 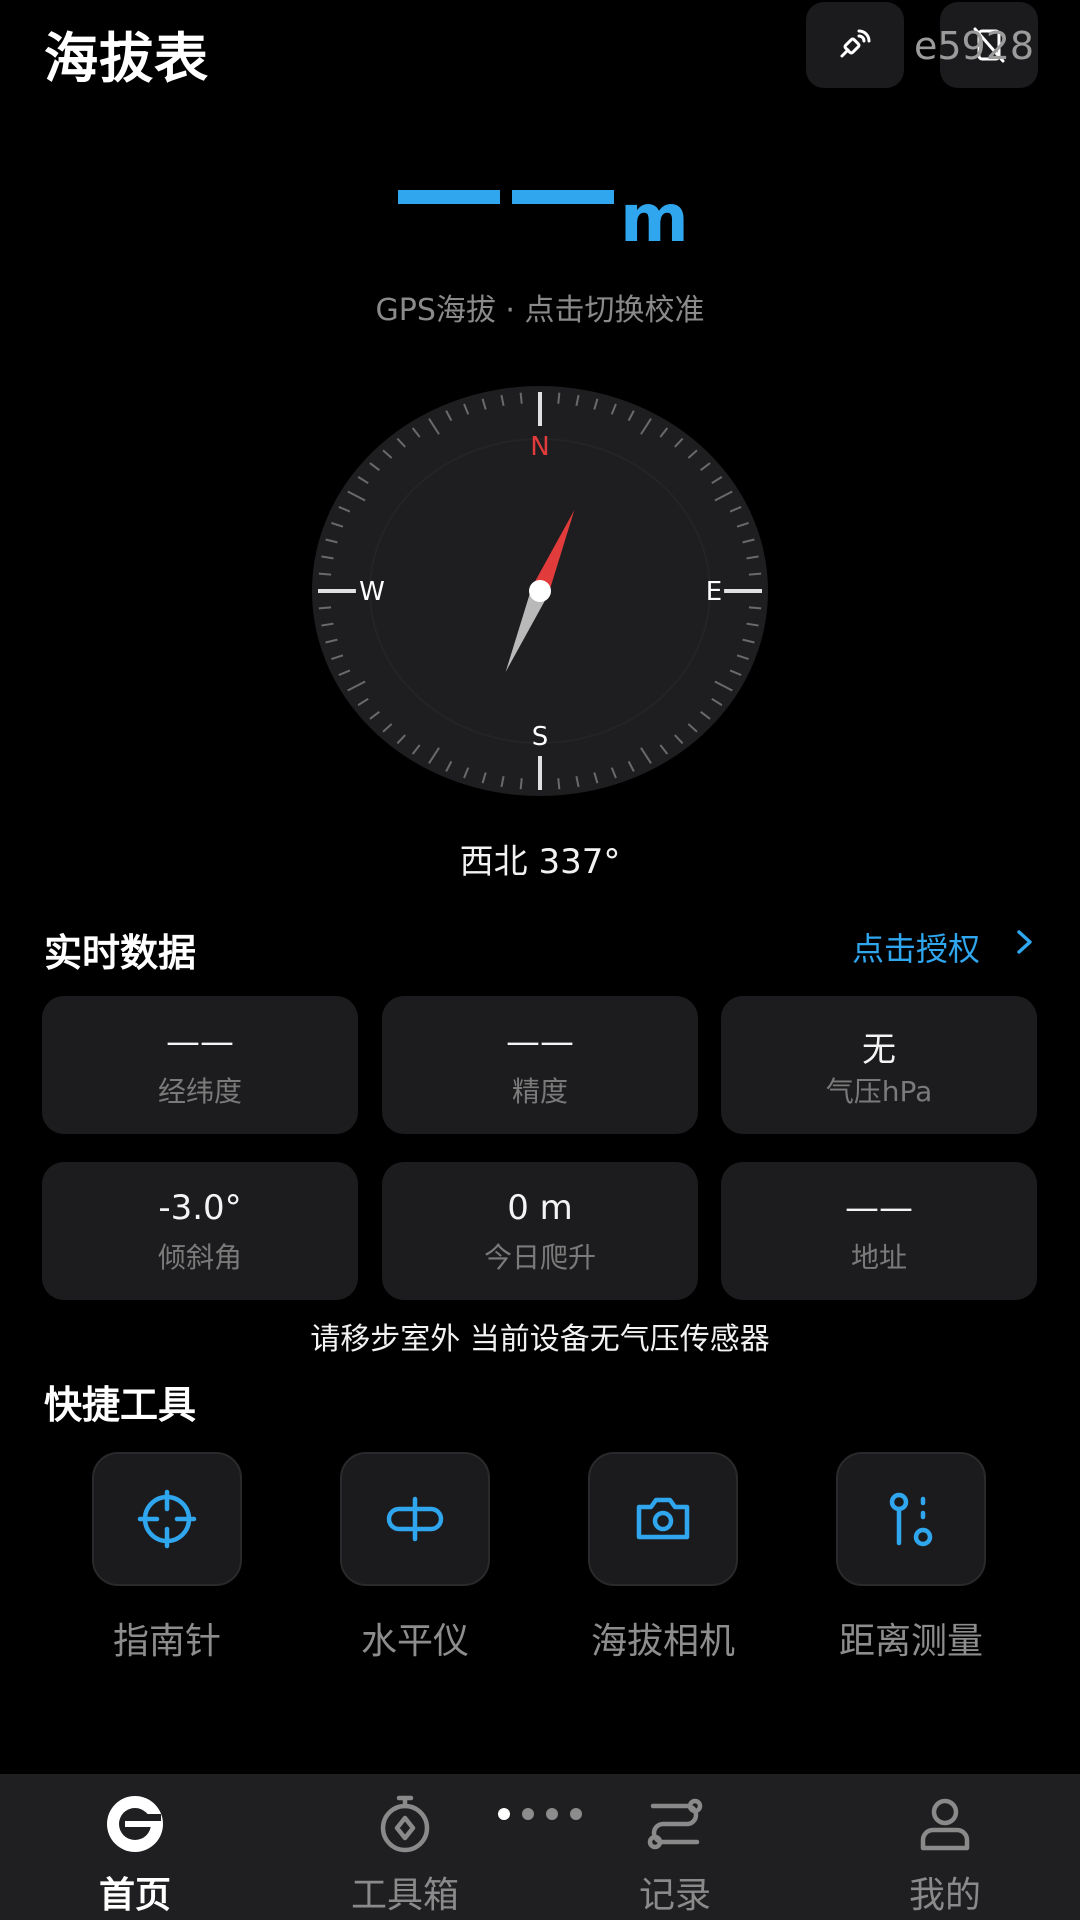 What do you see at coordinates (199, 1257) in the screenshot?
I see `card-label: 倾斜角` at bounding box center [199, 1257].